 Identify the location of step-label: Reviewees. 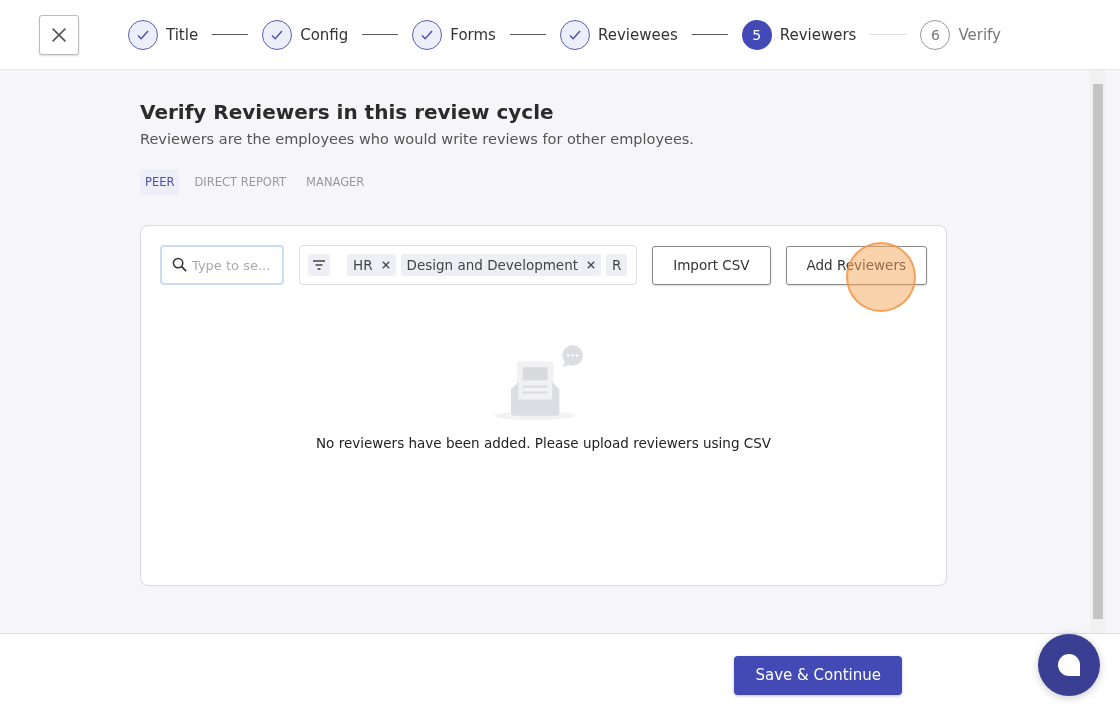
(637, 34).